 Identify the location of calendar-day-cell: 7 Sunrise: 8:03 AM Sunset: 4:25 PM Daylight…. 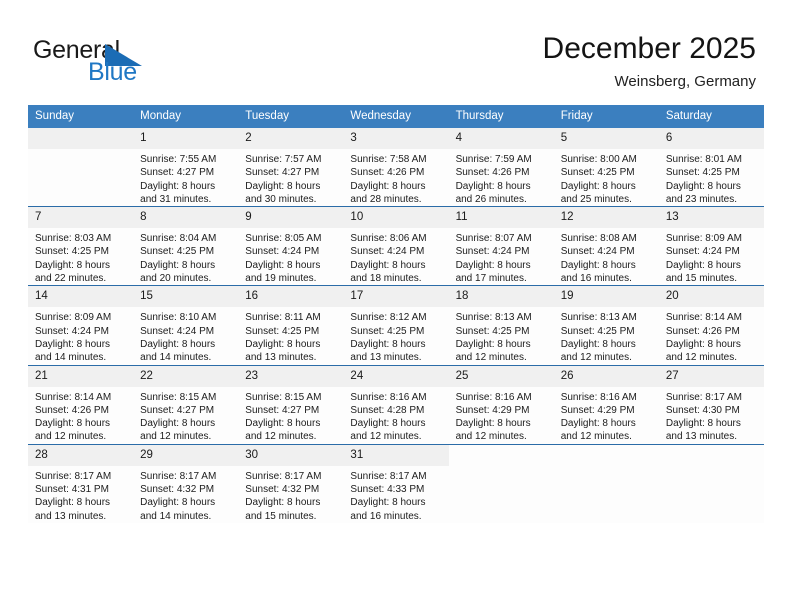
(81, 246).